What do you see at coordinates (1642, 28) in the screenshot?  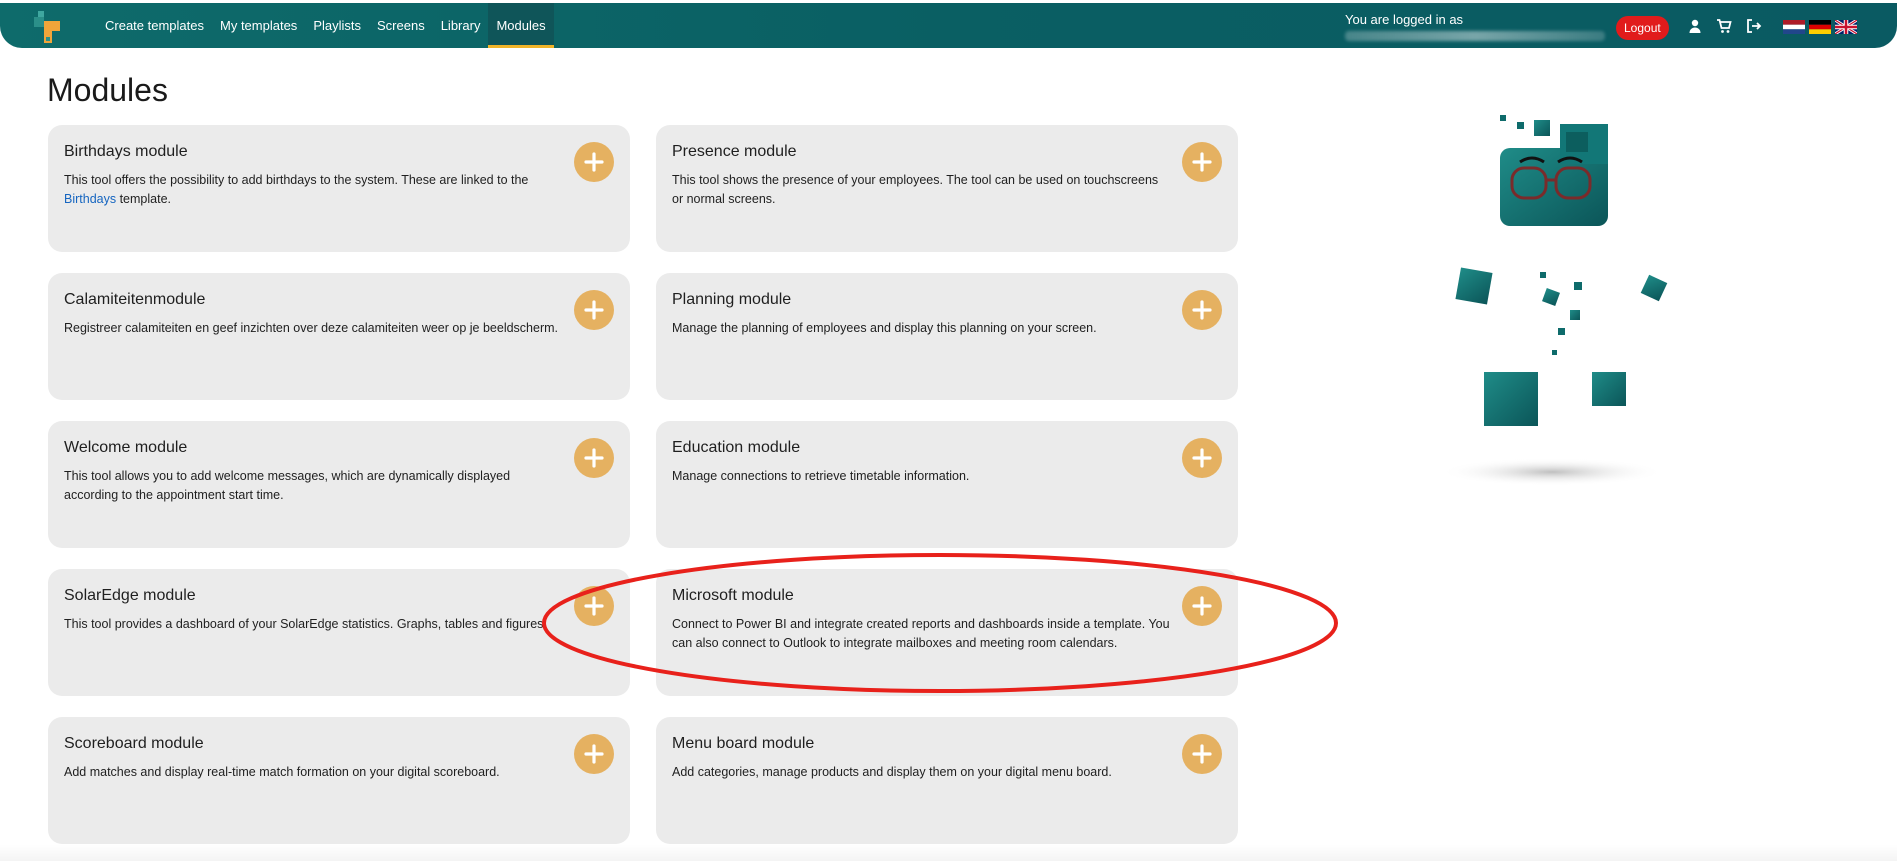 I see `logout-button: Logout` at bounding box center [1642, 28].